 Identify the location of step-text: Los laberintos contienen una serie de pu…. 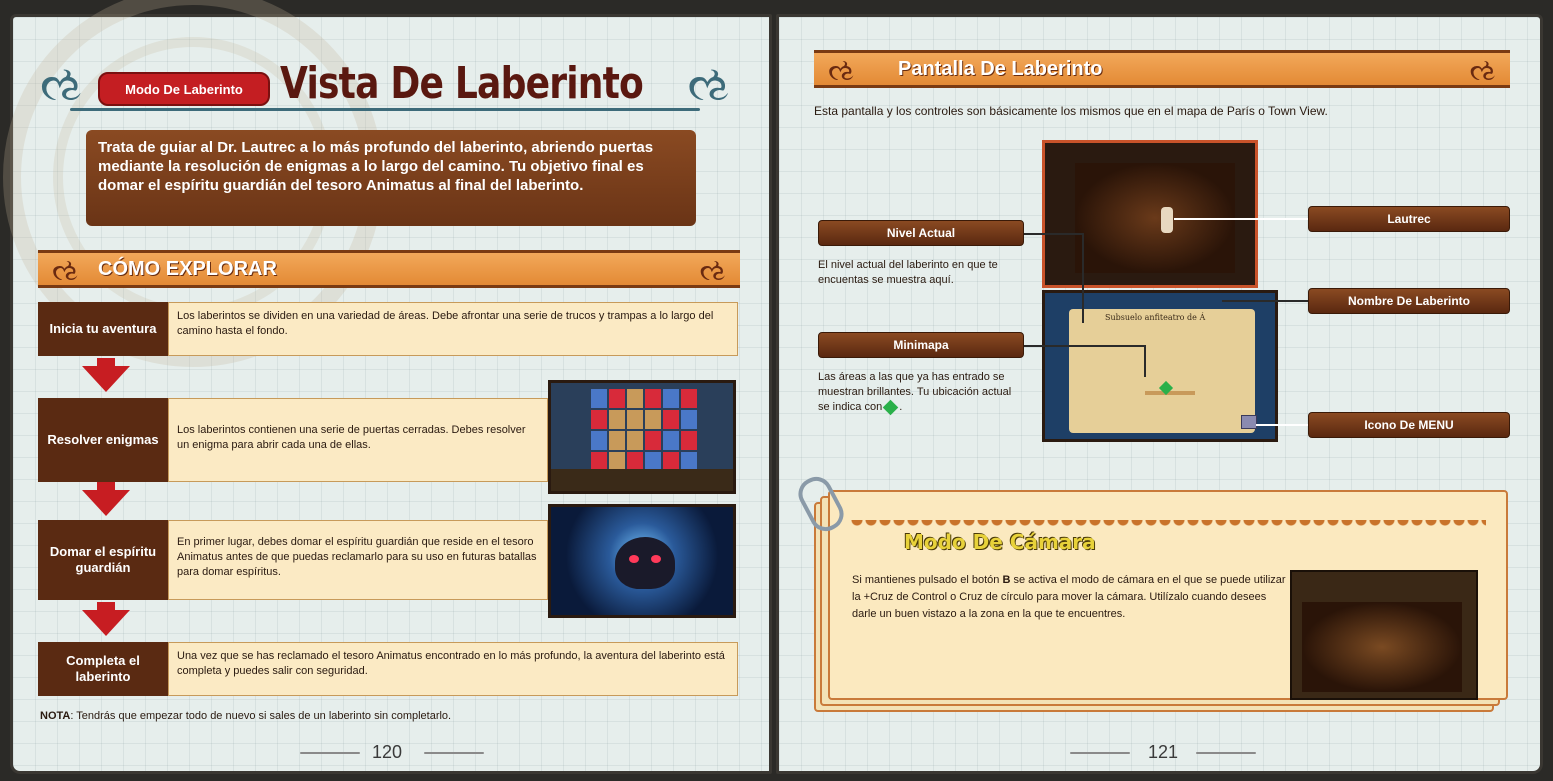
(358, 440).